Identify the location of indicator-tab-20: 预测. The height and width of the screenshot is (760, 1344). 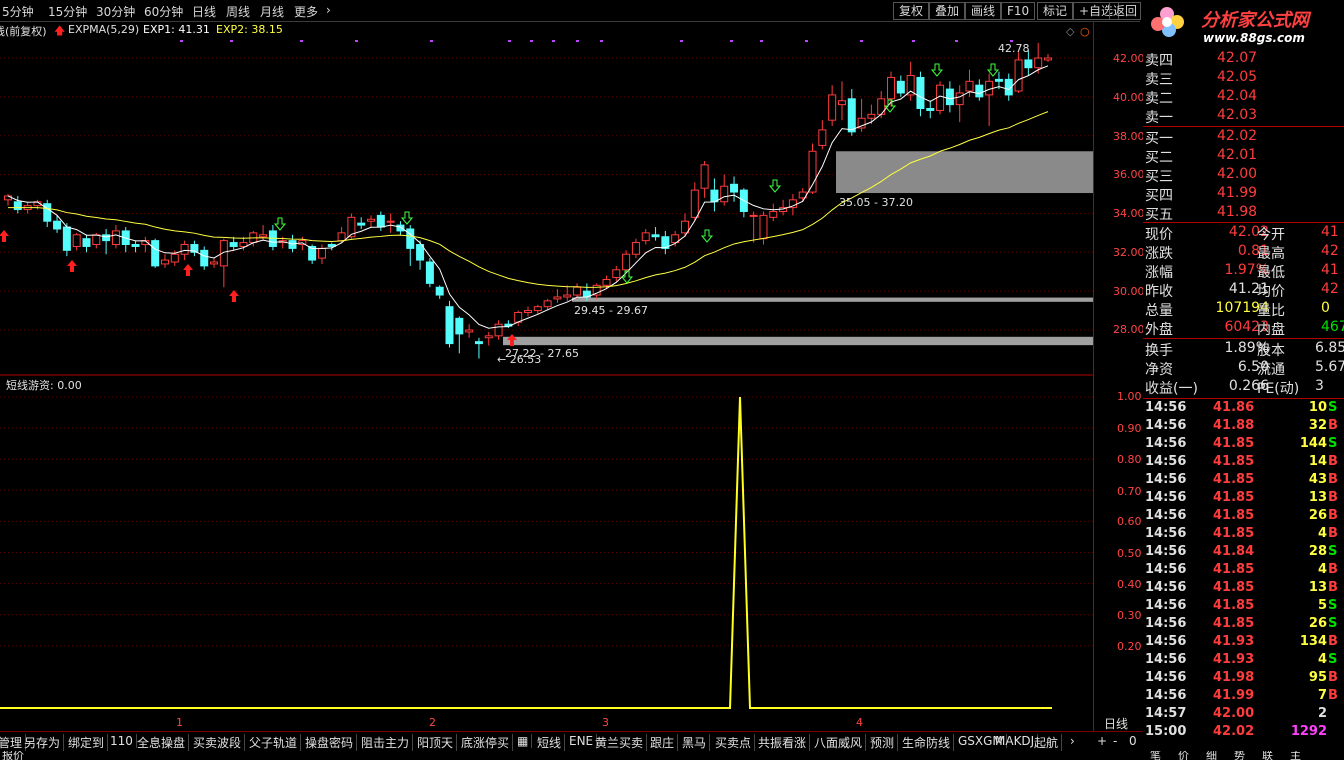
(884, 742).